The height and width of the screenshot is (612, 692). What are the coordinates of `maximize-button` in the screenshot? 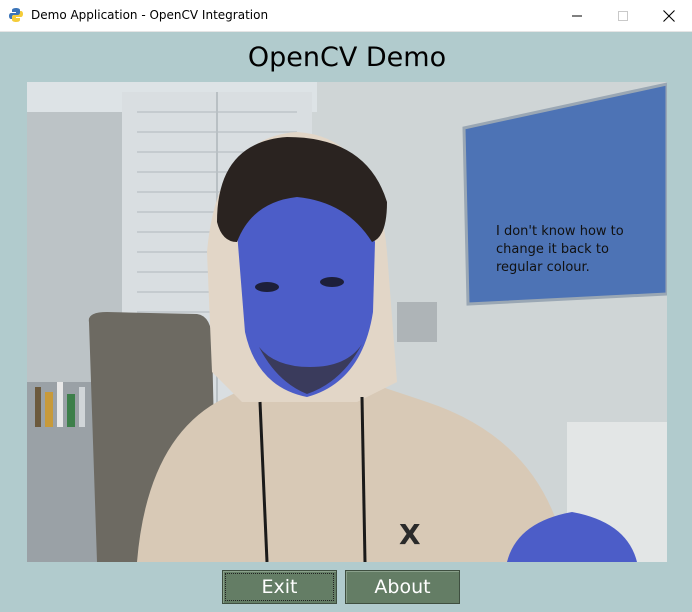 It's located at (623, 15).